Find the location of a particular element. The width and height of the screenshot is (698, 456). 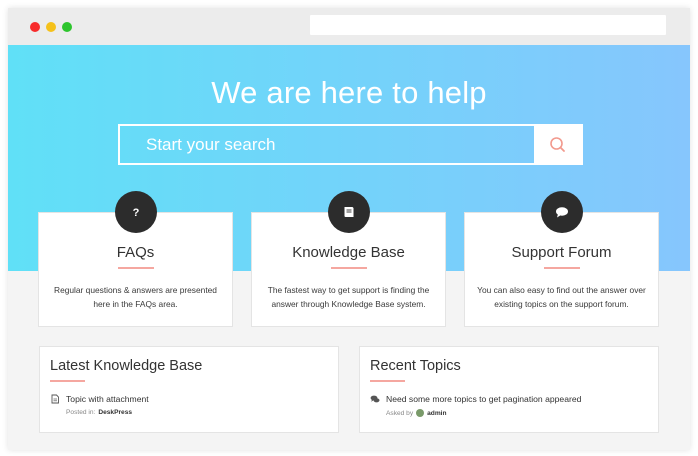

search-icon is located at coordinates (557, 144).